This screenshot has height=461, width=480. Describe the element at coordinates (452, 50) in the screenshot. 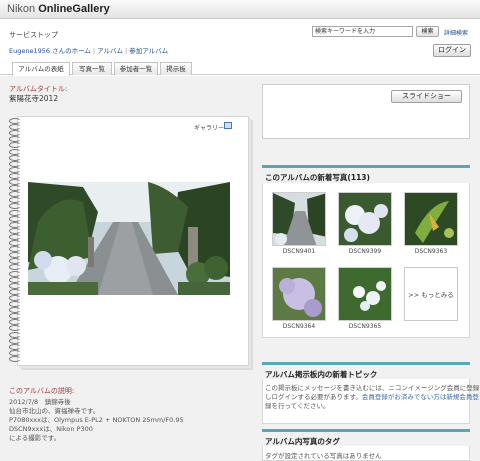

I see `login-button: ログイン` at that location.